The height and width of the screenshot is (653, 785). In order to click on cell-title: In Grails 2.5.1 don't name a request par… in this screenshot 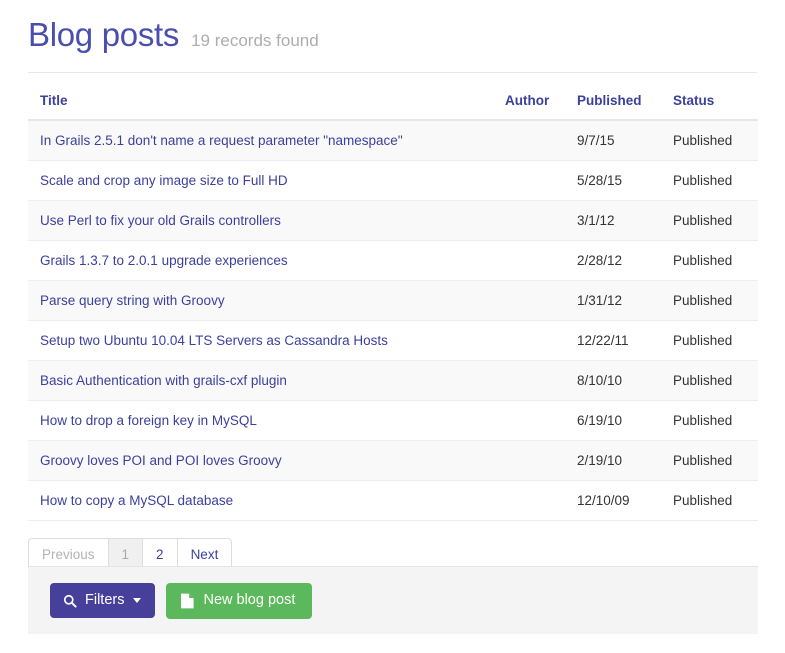, I will do `click(260, 140)`.